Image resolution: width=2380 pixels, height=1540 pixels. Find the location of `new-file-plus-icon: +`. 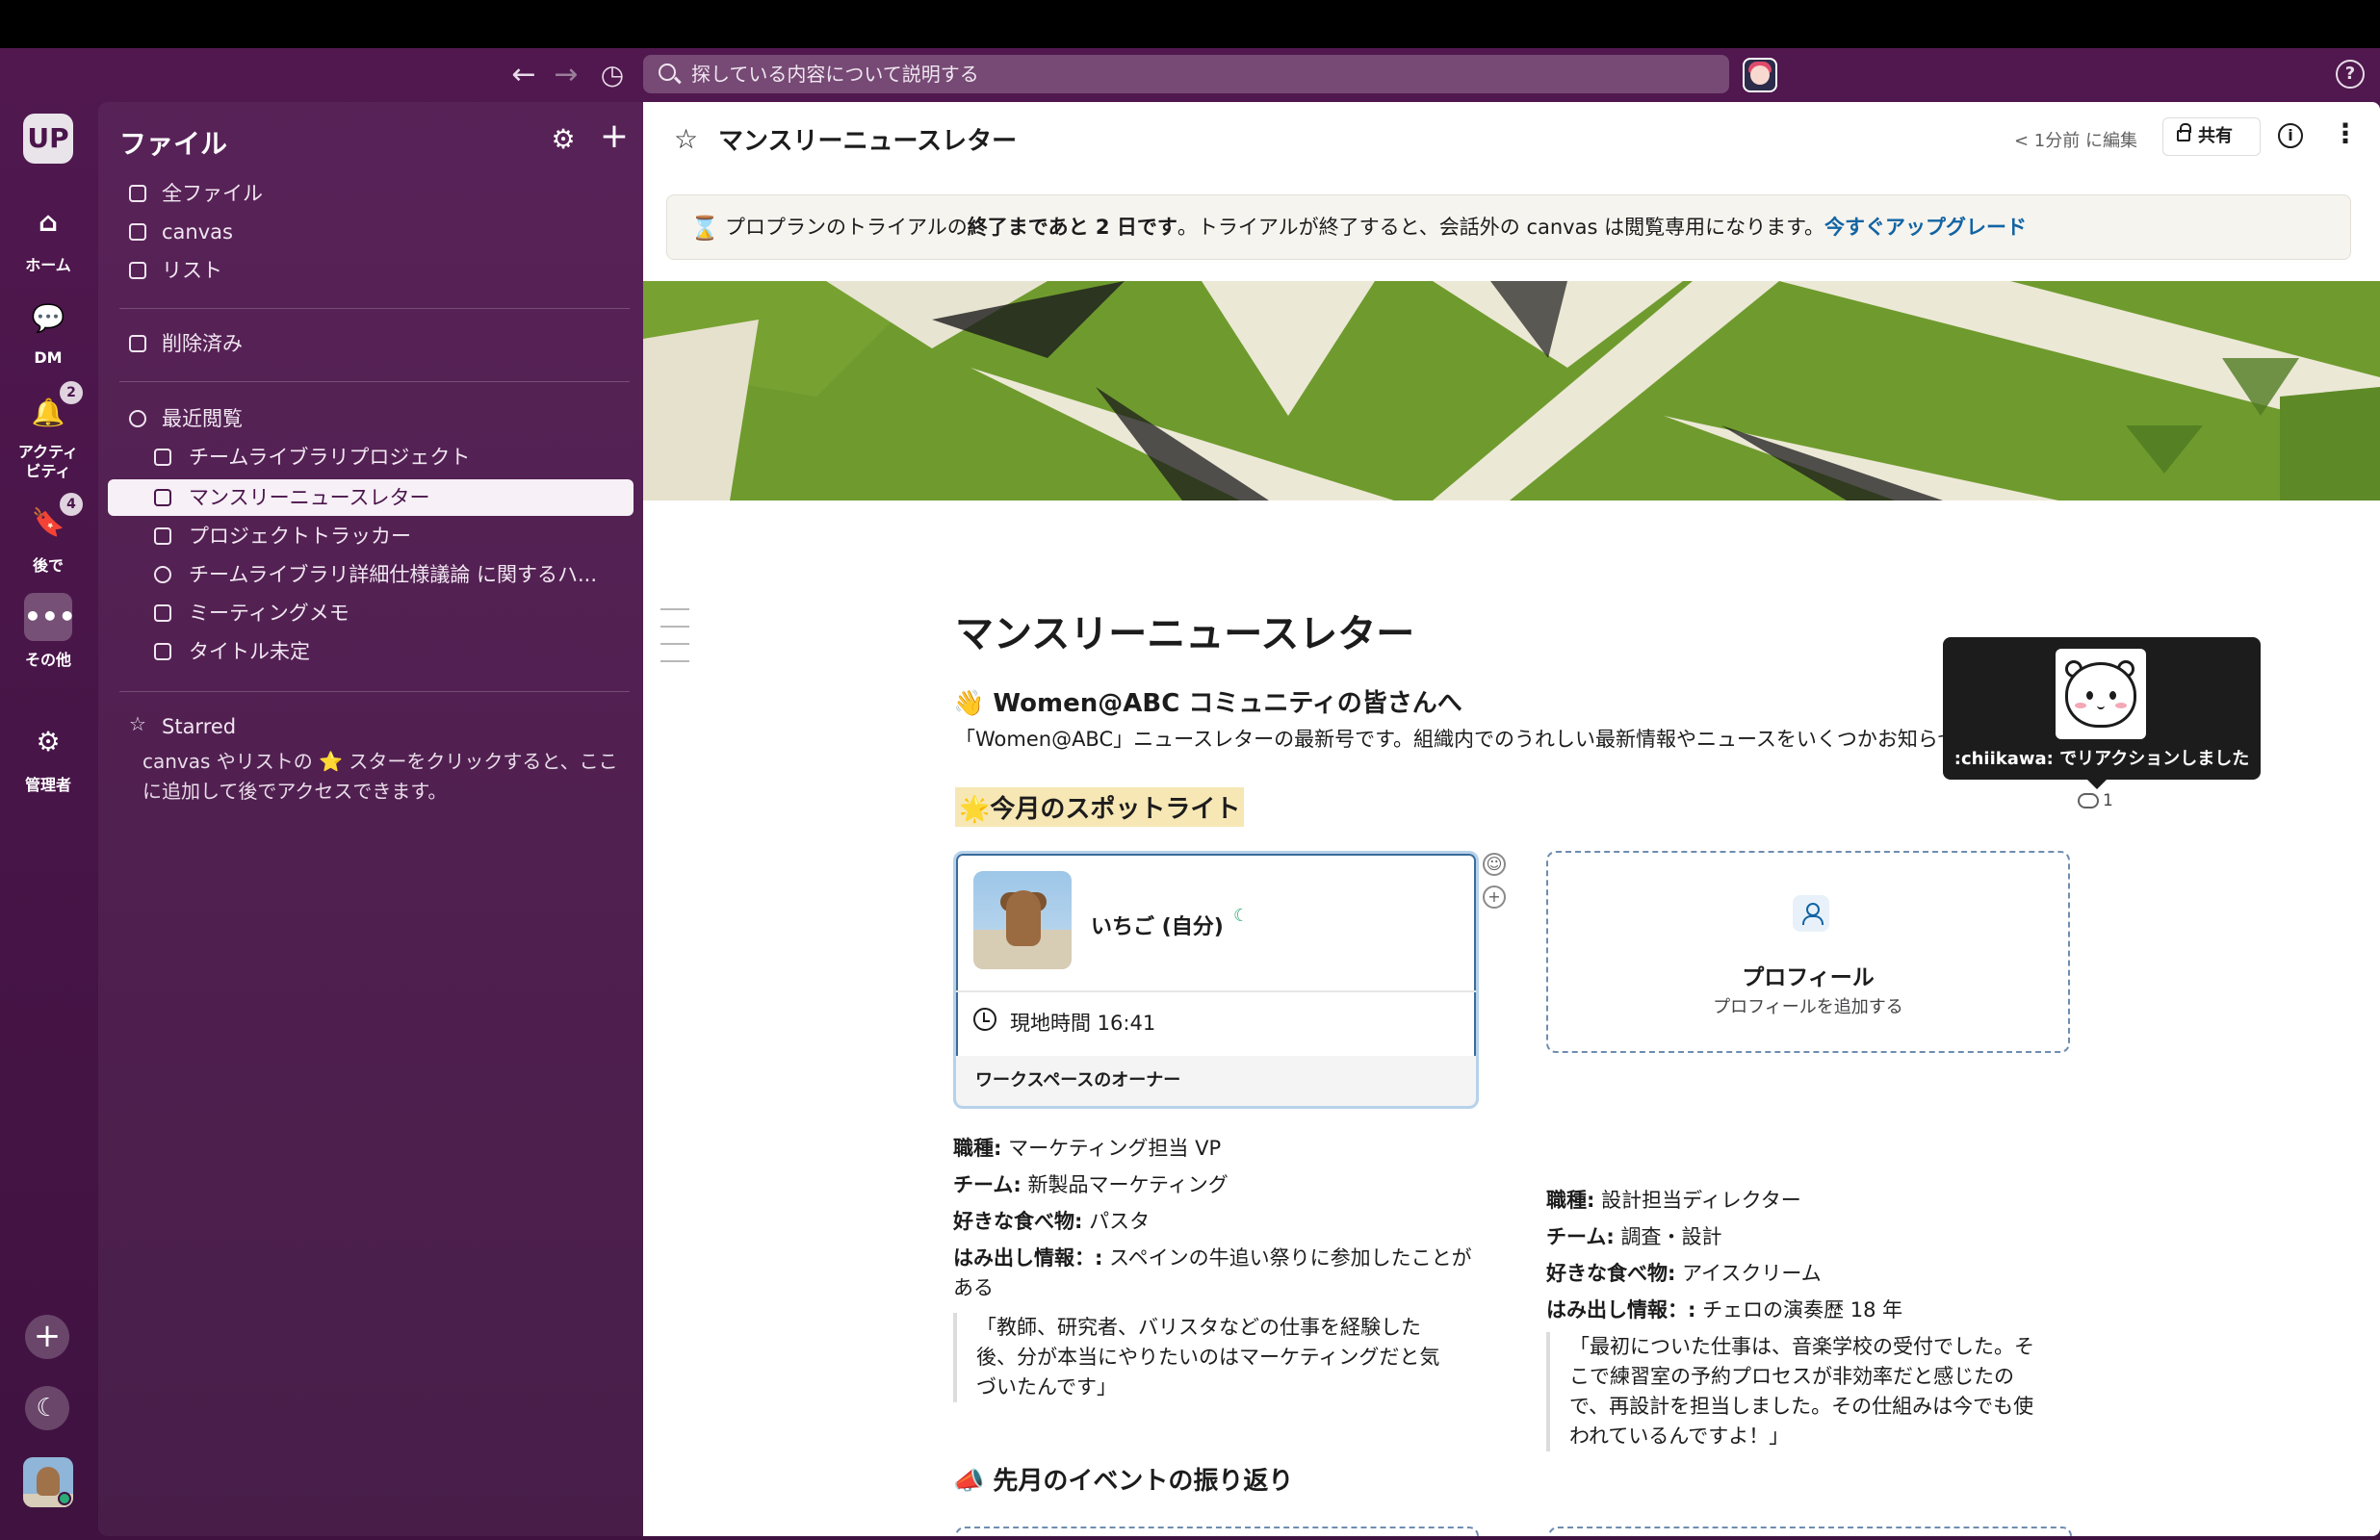

new-file-plus-icon: + is located at coordinates (615, 136).